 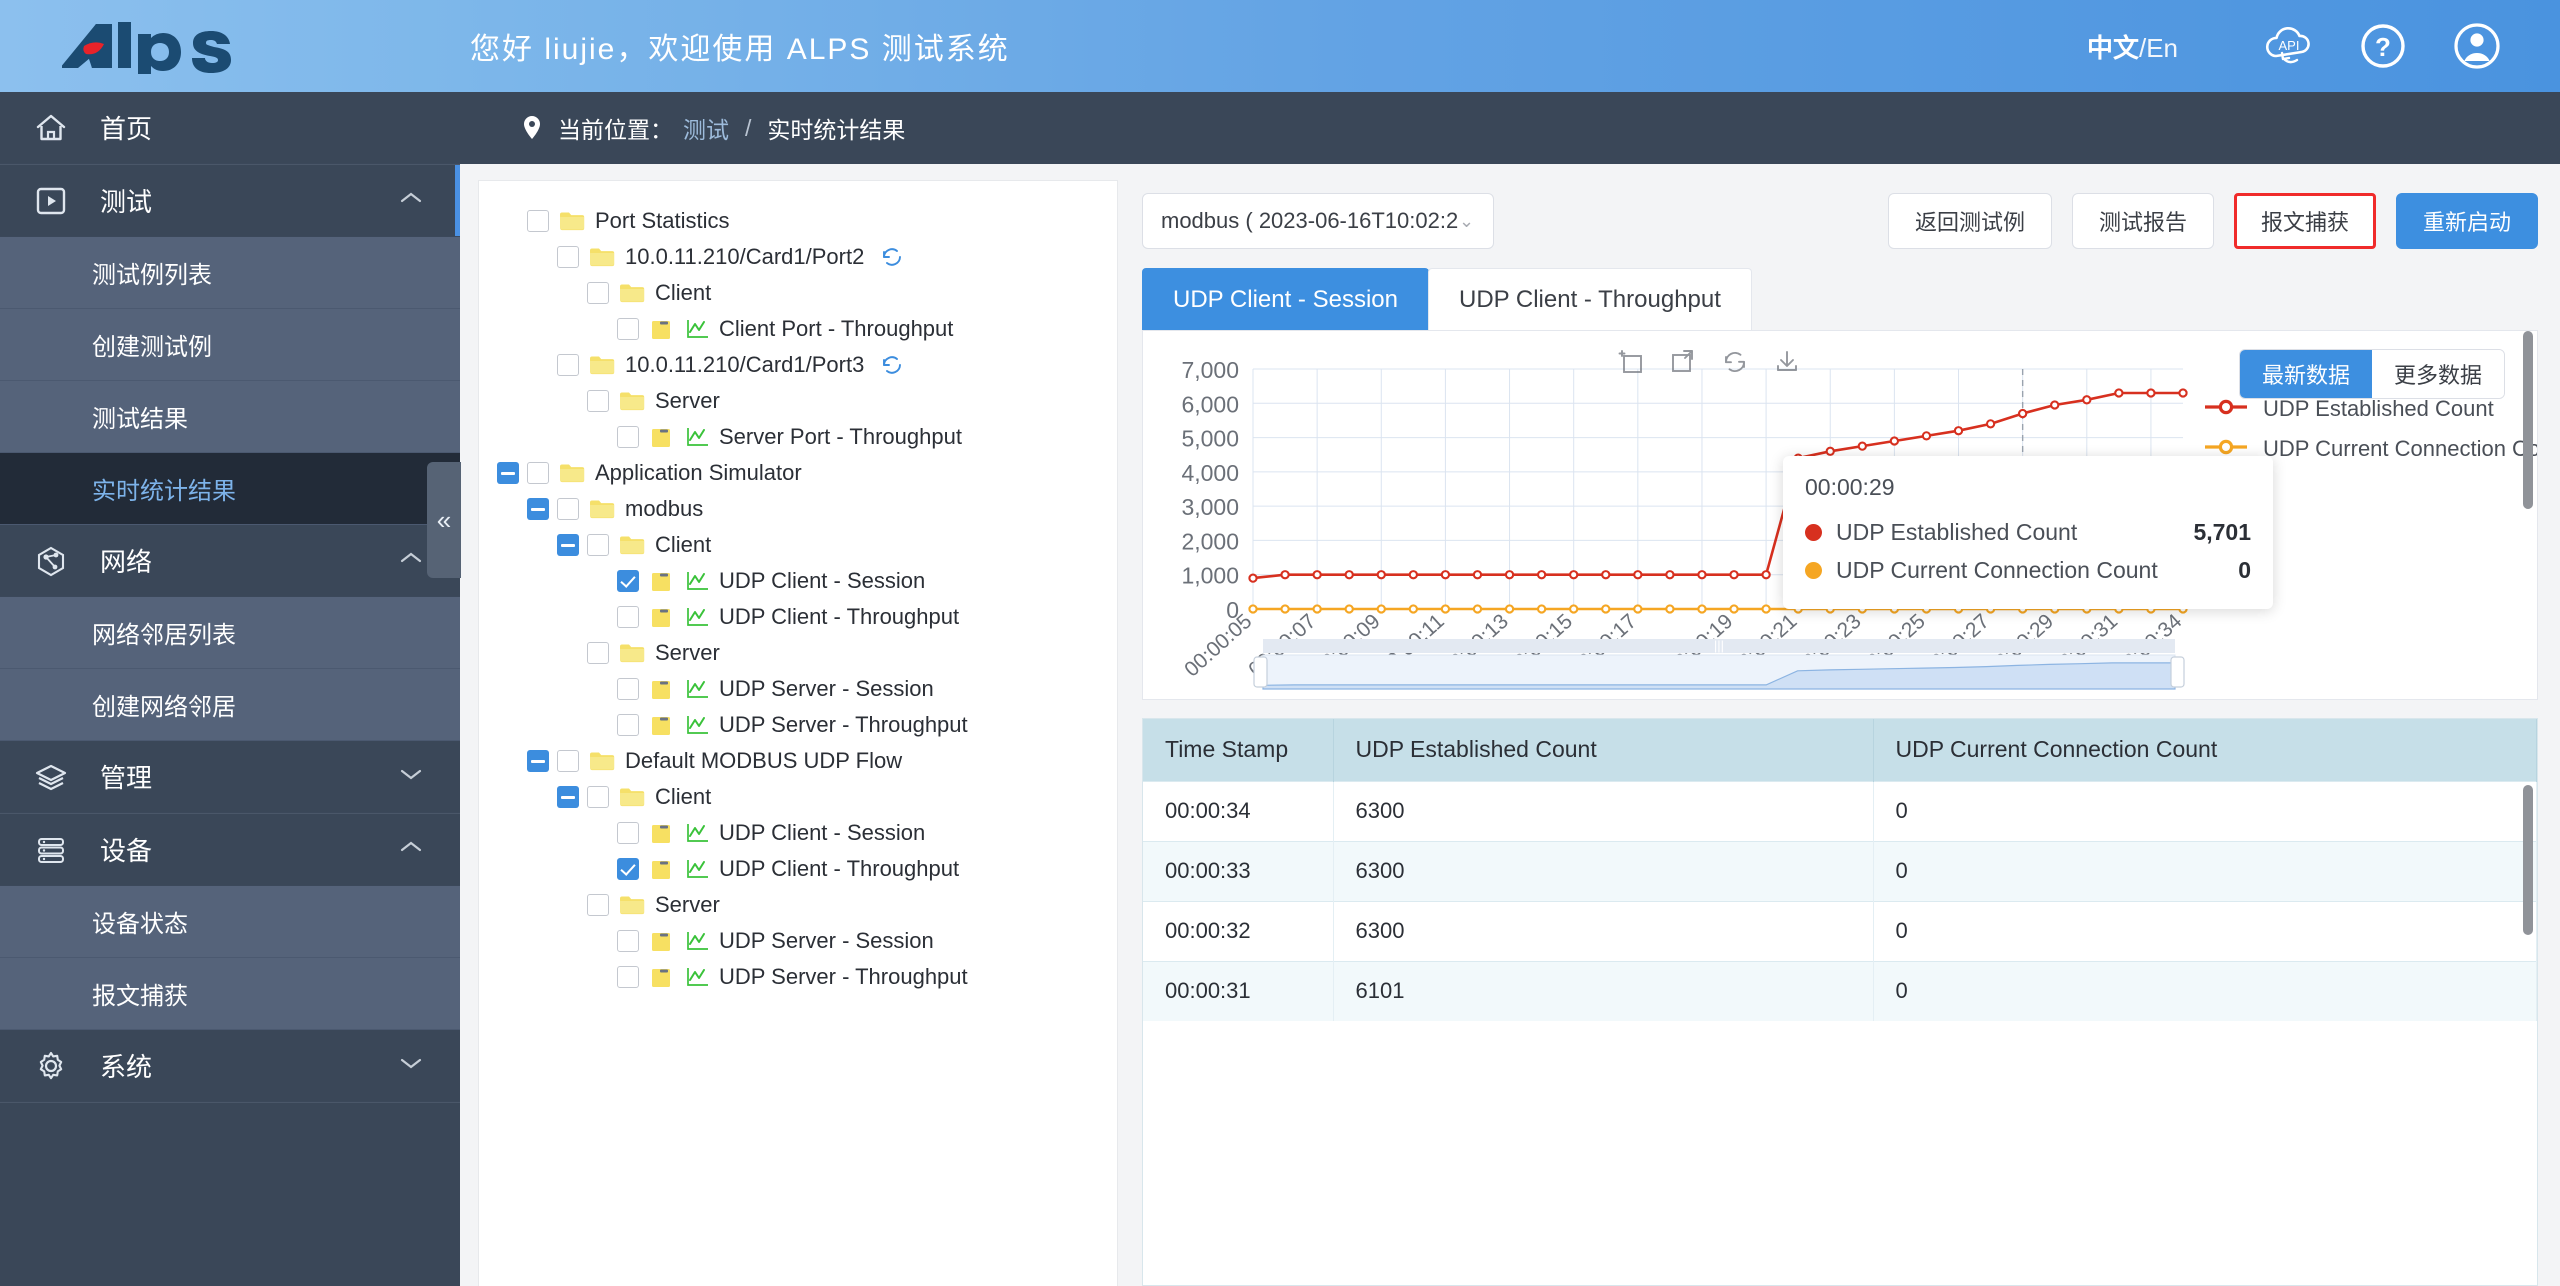 What do you see at coordinates (230, 1066) in the screenshot?
I see `sidebar-item-system: 系统` at bounding box center [230, 1066].